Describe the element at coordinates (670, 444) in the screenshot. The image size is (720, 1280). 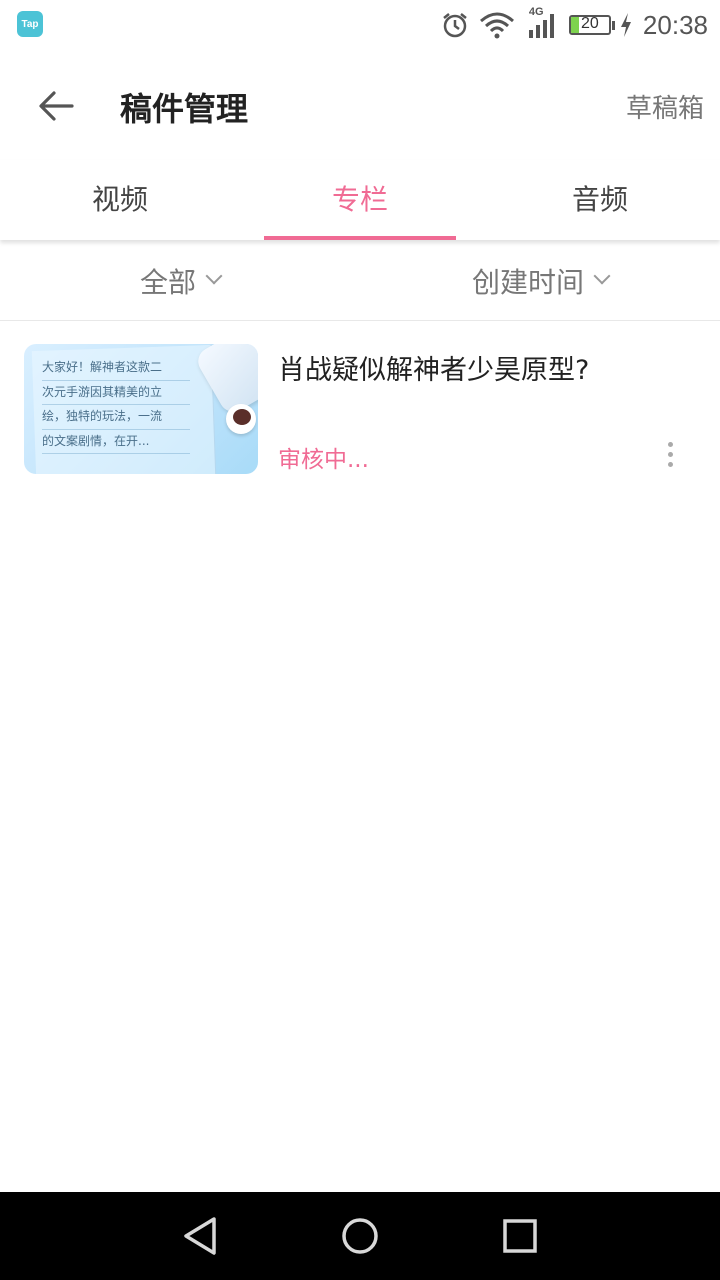
I see `more-dots-icon` at that location.